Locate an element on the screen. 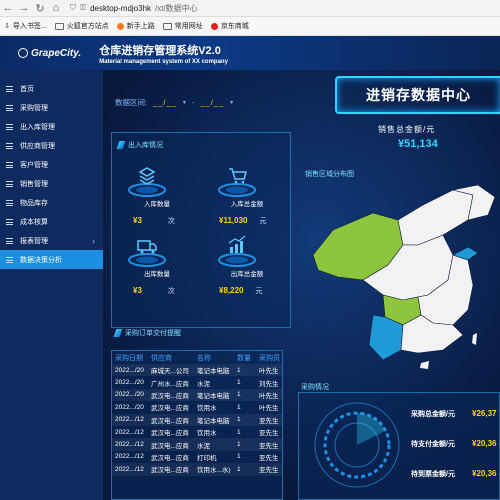 This screenshot has height=500, width=500. table-row: 2022.../12 武汉电...应商 饮用水 1 亚先生 is located at coordinates (197, 432).